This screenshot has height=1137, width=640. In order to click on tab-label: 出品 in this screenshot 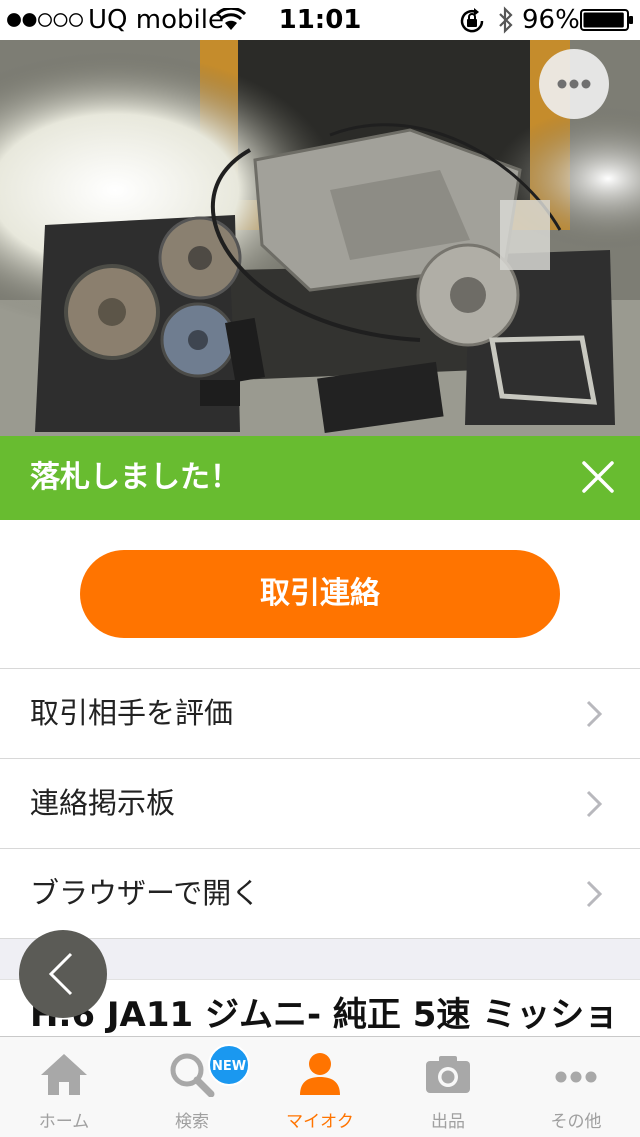, I will do `click(448, 1122)`.